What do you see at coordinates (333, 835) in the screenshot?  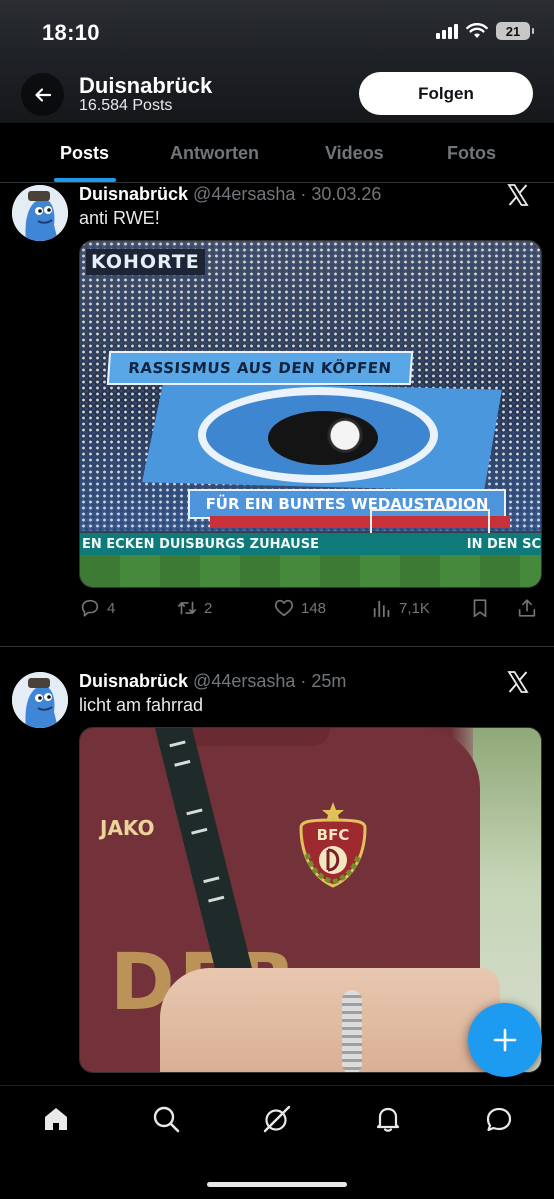 I see `crest-text: BFC` at bounding box center [333, 835].